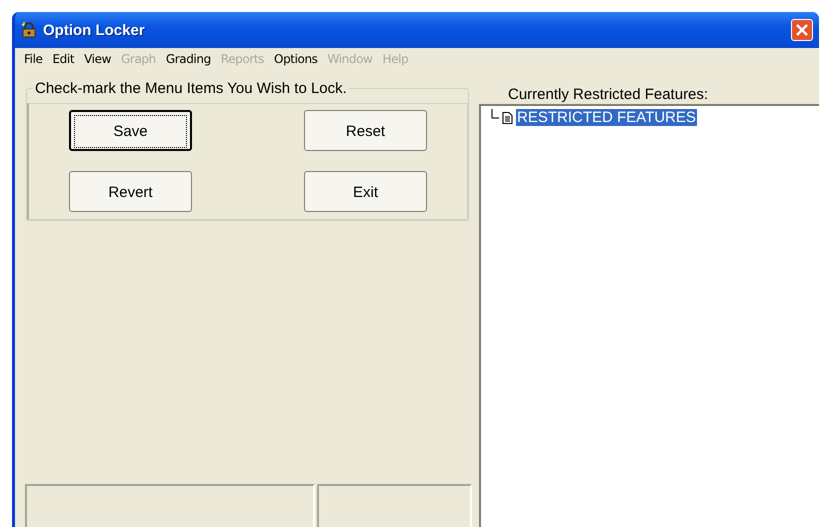 The width and height of the screenshot is (822, 527). I want to click on close-button, so click(802, 30).